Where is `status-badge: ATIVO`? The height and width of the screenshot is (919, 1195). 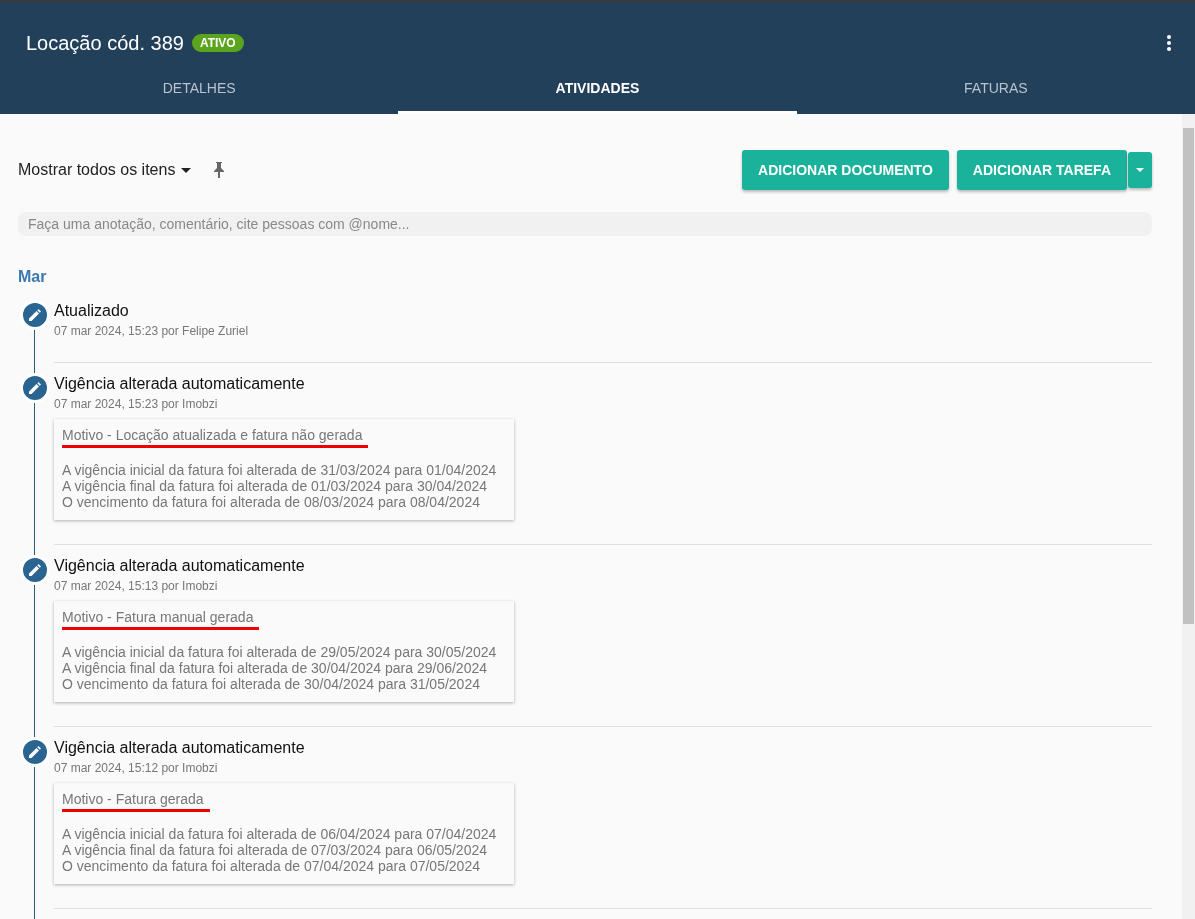
status-badge: ATIVO is located at coordinates (217, 43).